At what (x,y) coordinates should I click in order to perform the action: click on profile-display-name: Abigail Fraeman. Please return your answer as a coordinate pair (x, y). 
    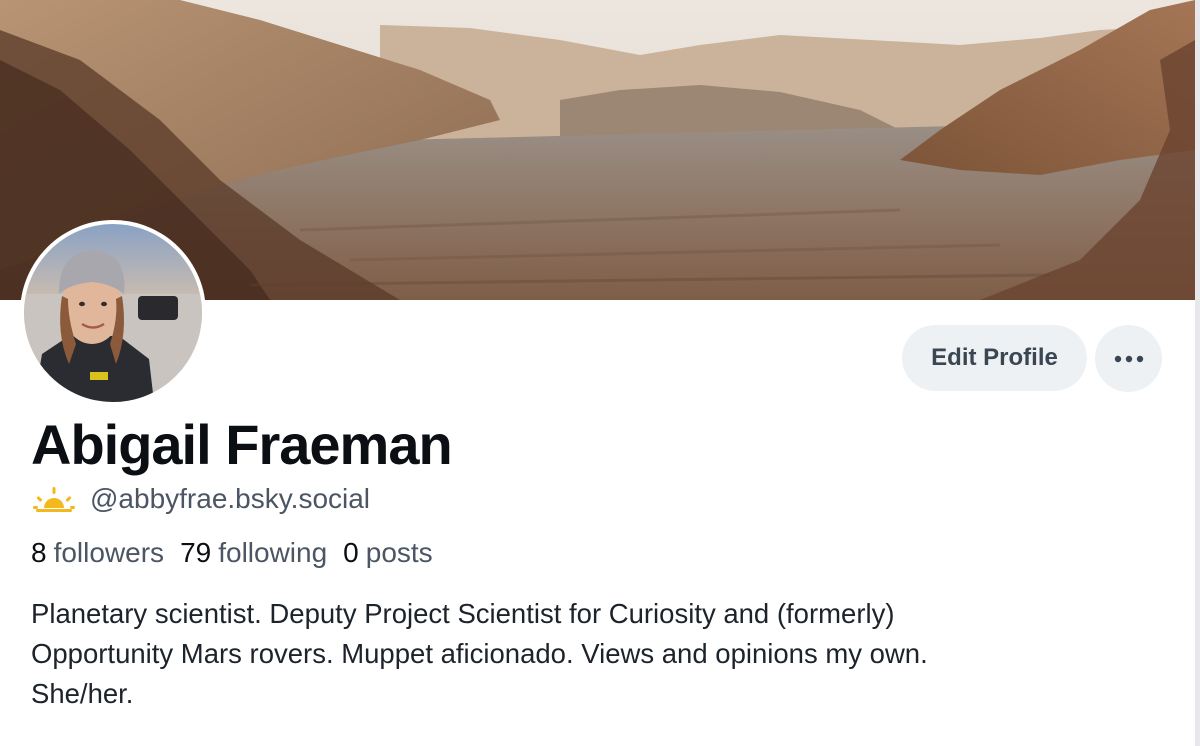
    Looking at the image, I should click on (242, 444).